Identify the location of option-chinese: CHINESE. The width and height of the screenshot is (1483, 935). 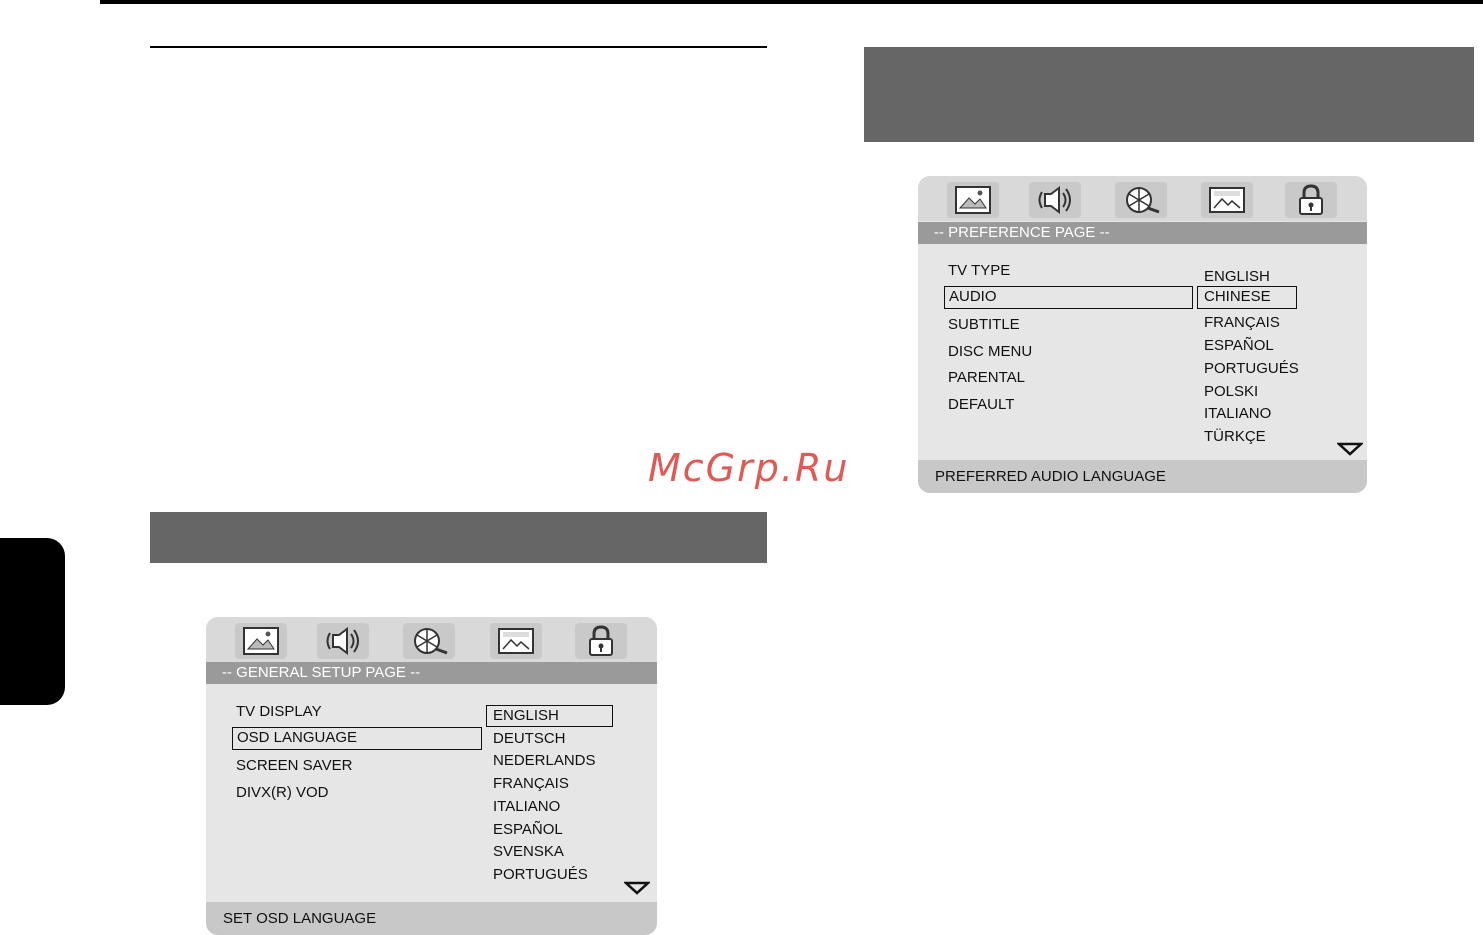
(1247, 297).